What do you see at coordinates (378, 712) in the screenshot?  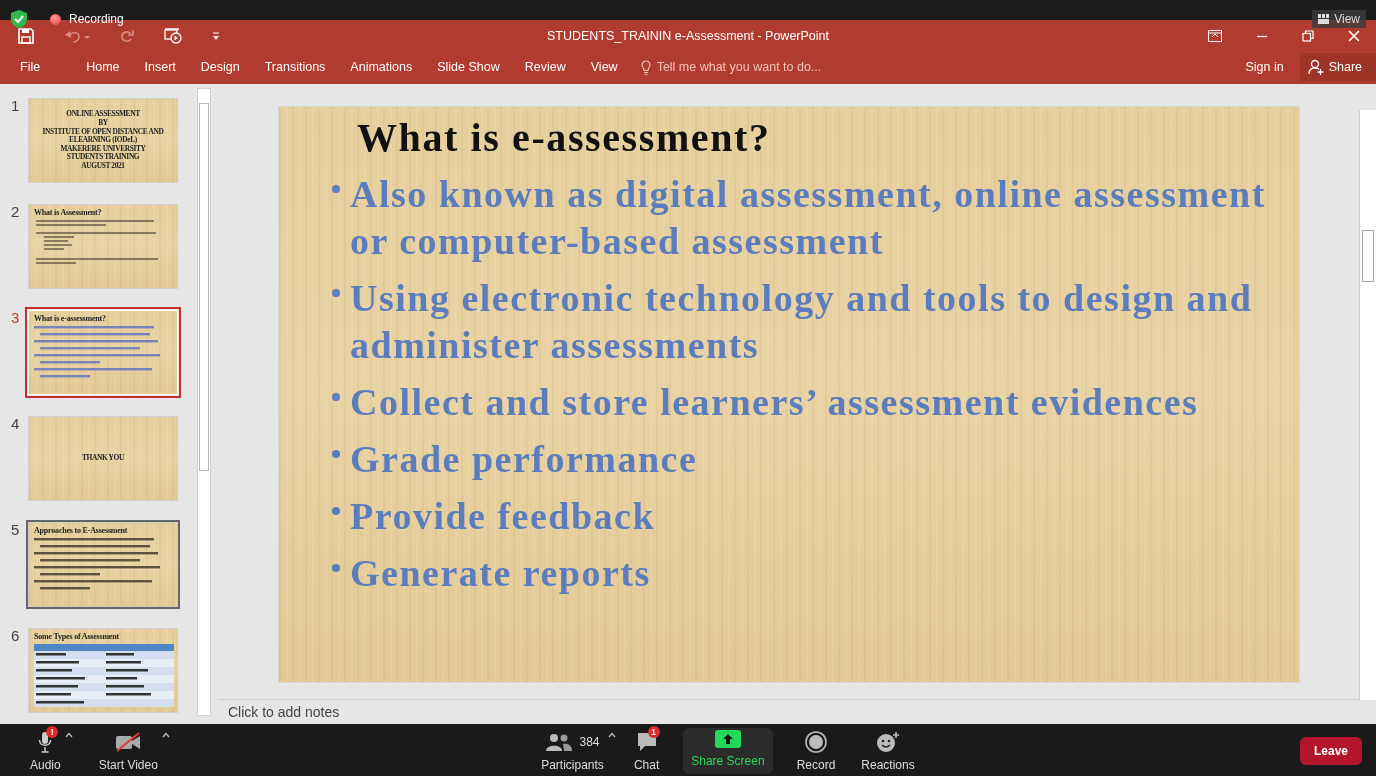 I see `notes-field: Click to add notes` at bounding box center [378, 712].